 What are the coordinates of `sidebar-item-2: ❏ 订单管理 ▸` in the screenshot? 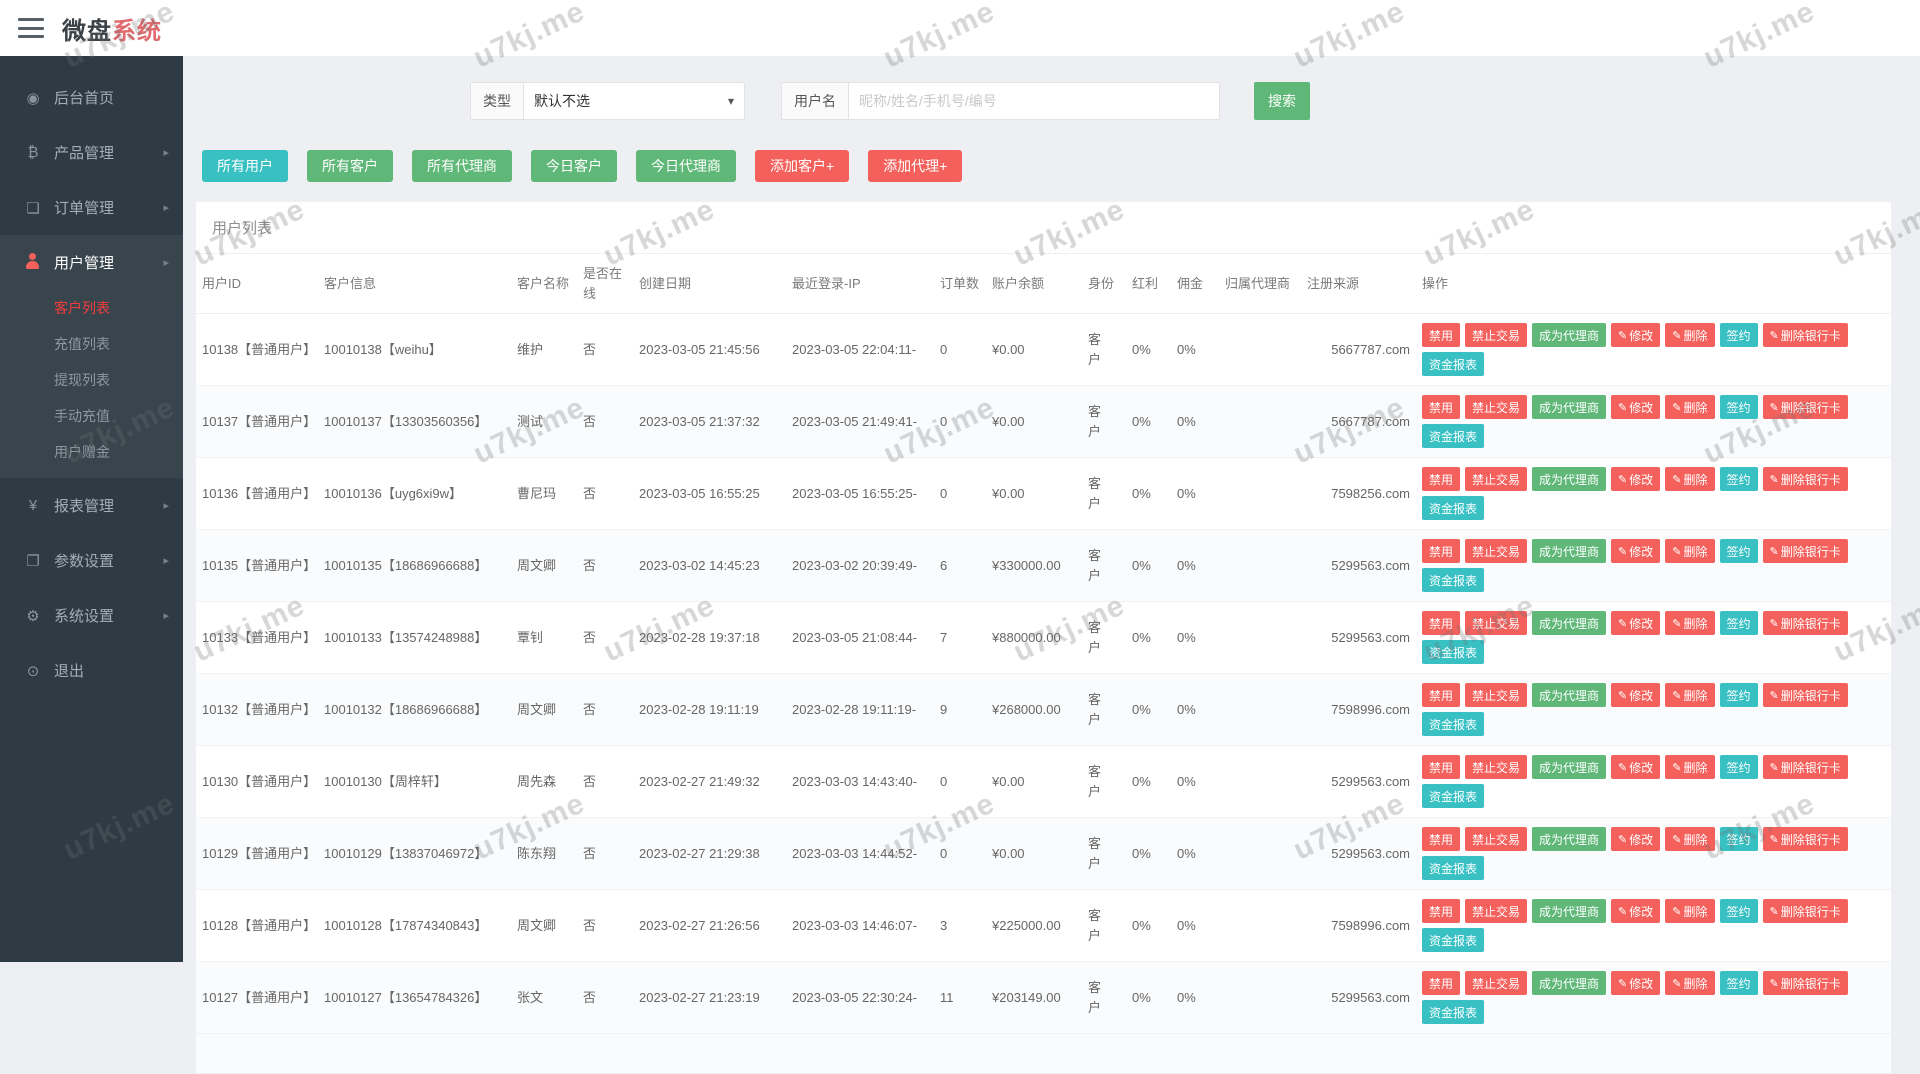 It's located at (91, 207).